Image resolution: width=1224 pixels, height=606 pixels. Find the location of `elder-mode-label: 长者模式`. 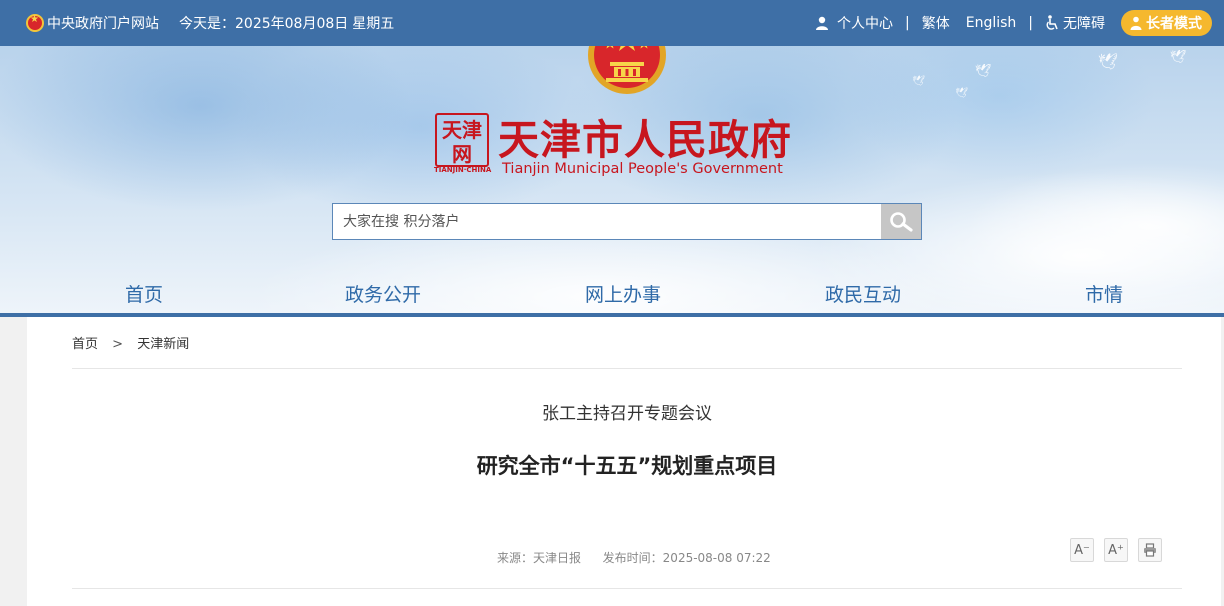

elder-mode-label: 长者模式 is located at coordinates (1174, 24).